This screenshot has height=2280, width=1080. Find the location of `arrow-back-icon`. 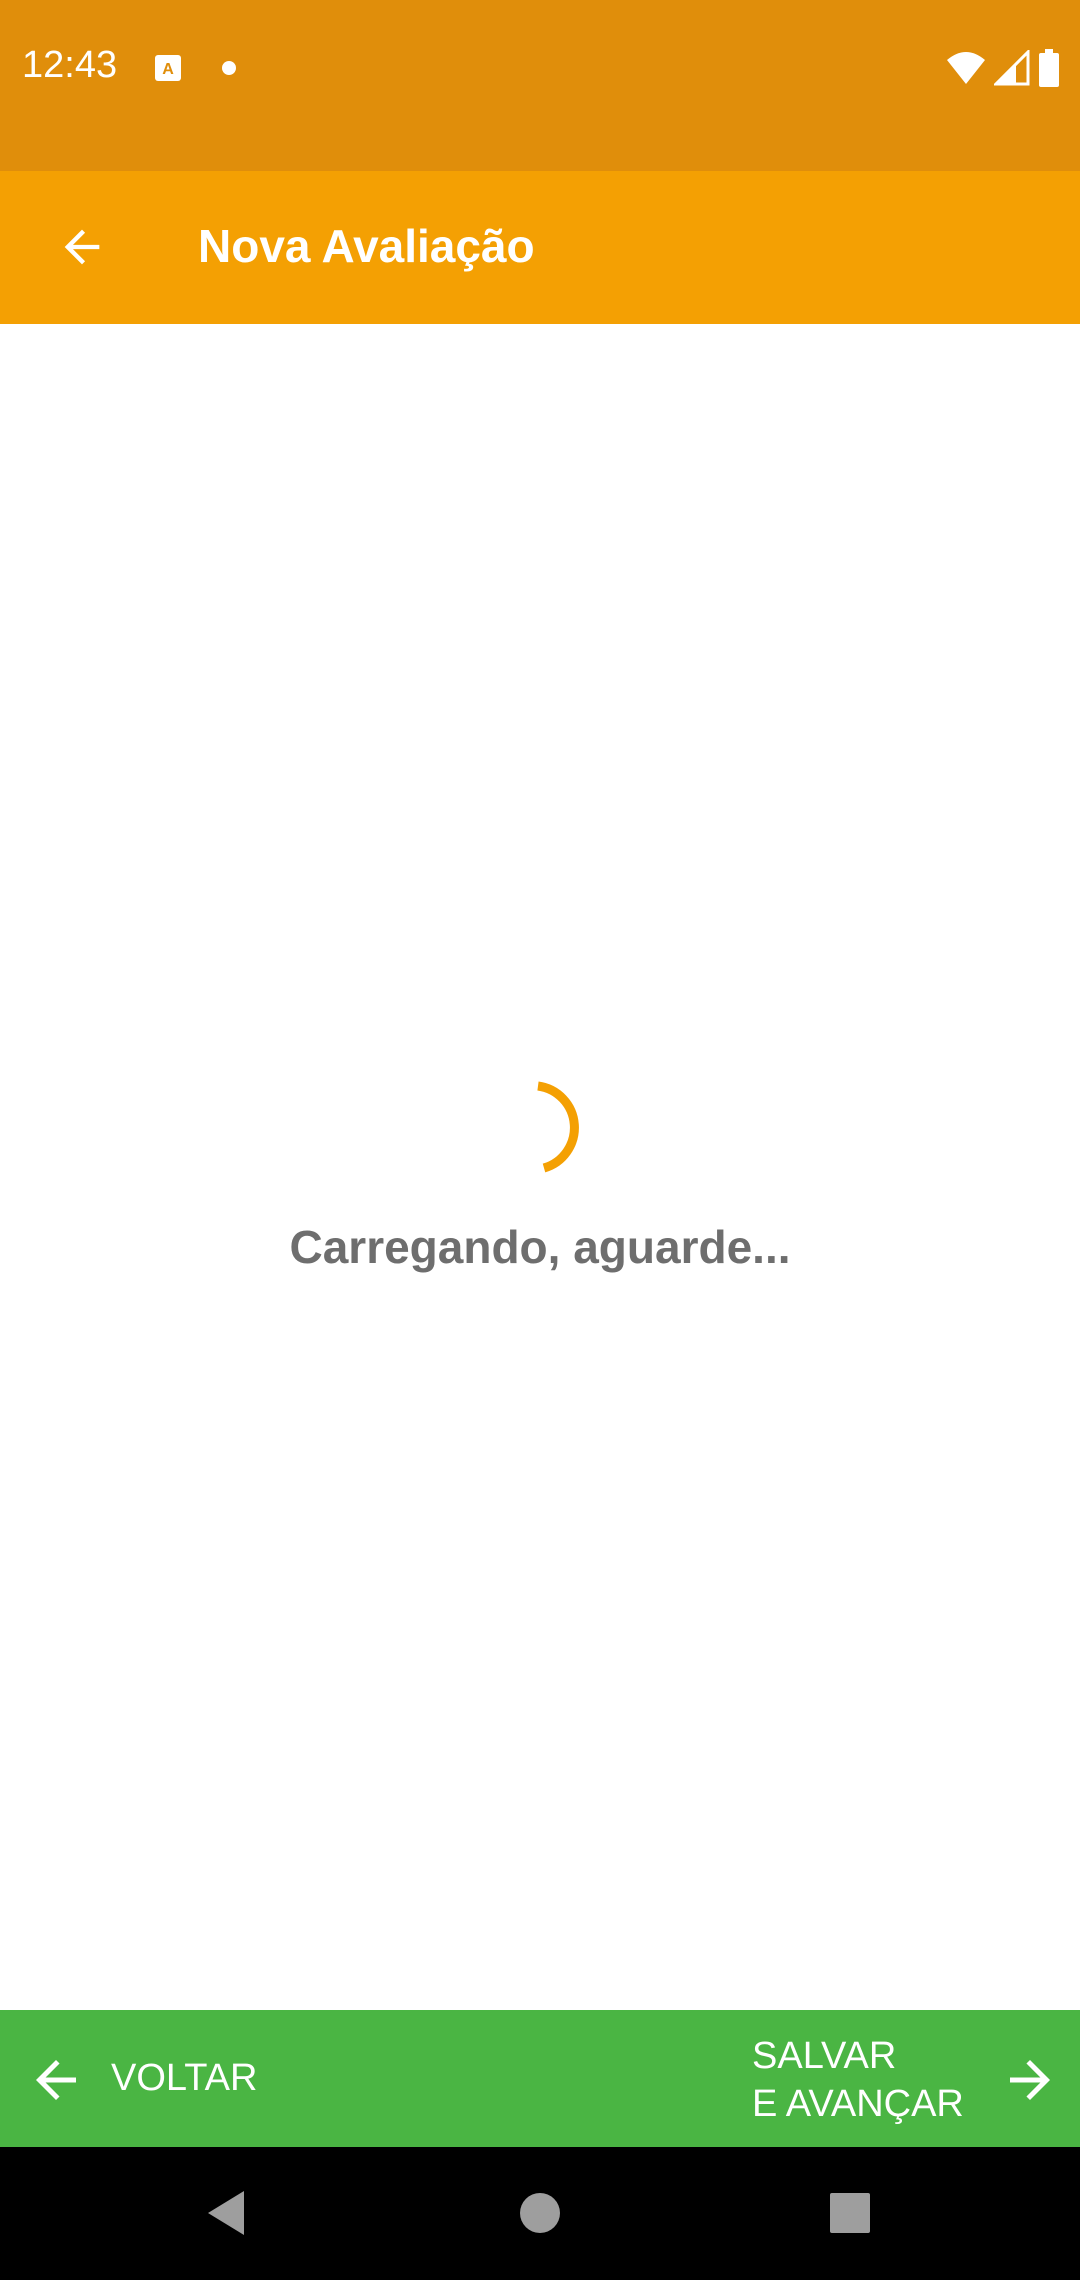

arrow-back-icon is located at coordinates (82, 247).